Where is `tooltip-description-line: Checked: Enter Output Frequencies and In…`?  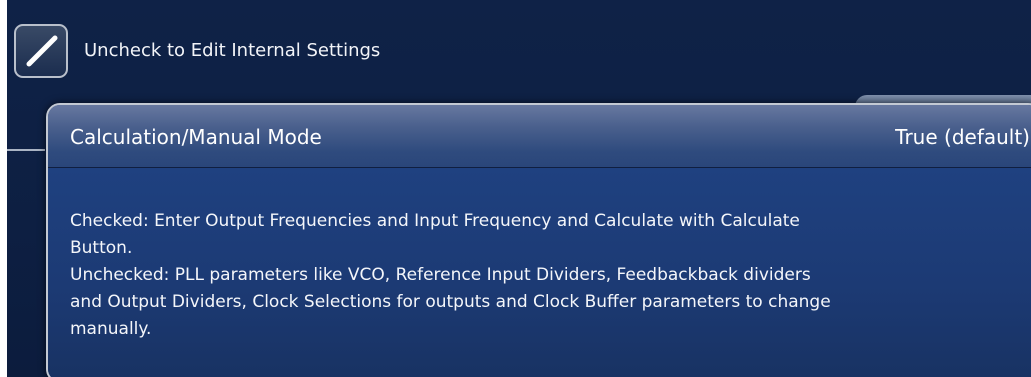 tooltip-description-line: Checked: Enter Output Frequencies and In… is located at coordinates (435, 221).